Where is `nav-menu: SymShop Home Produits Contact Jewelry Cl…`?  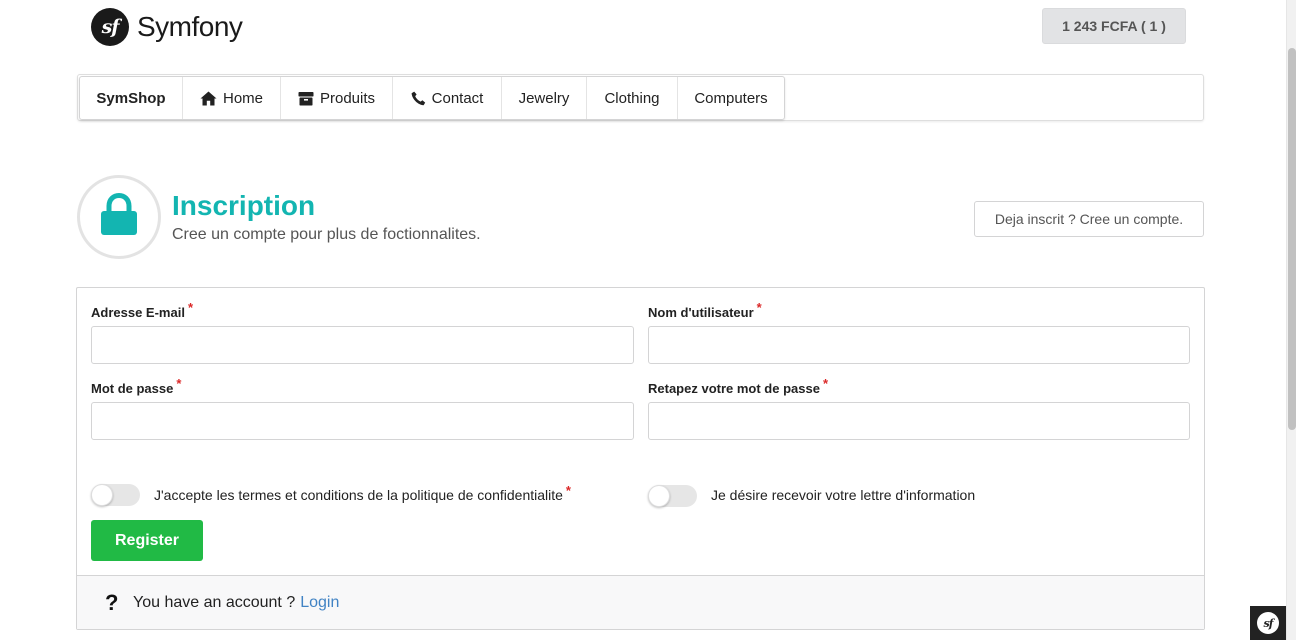 nav-menu: SymShop Home Produits Contact Jewelry Cl… is located at coordinates (432, 98).